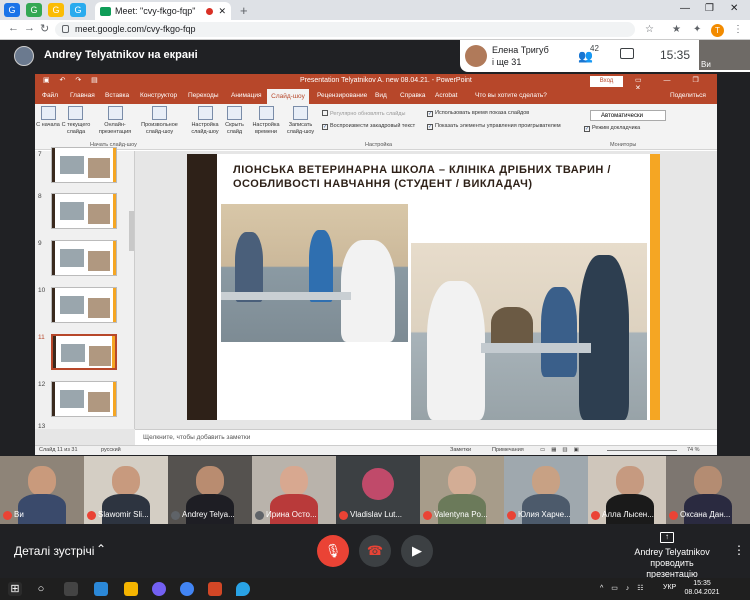 The width and height of the screenshot is (750, 600). What do you see at coordinates (685, 8) in the screenshot?
I see `minimize-icon: —` at bounding box center [685, 8].